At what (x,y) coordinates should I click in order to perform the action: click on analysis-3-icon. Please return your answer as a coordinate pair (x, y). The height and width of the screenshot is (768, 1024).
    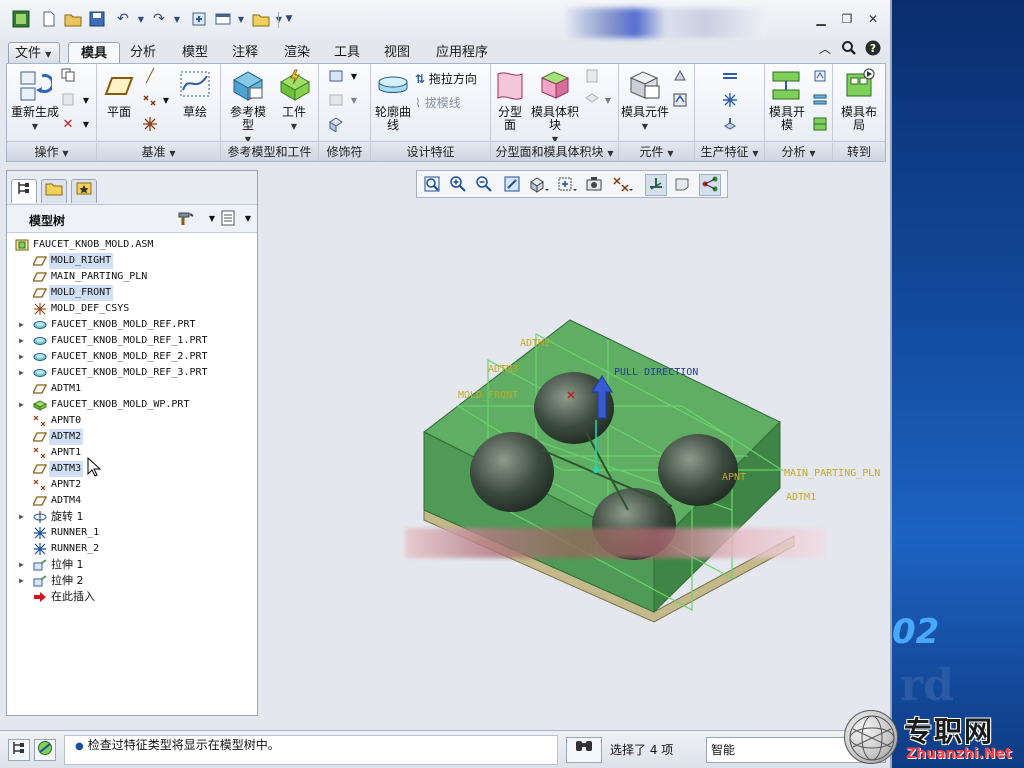
    Looking at the image, I should click on (820, 125).